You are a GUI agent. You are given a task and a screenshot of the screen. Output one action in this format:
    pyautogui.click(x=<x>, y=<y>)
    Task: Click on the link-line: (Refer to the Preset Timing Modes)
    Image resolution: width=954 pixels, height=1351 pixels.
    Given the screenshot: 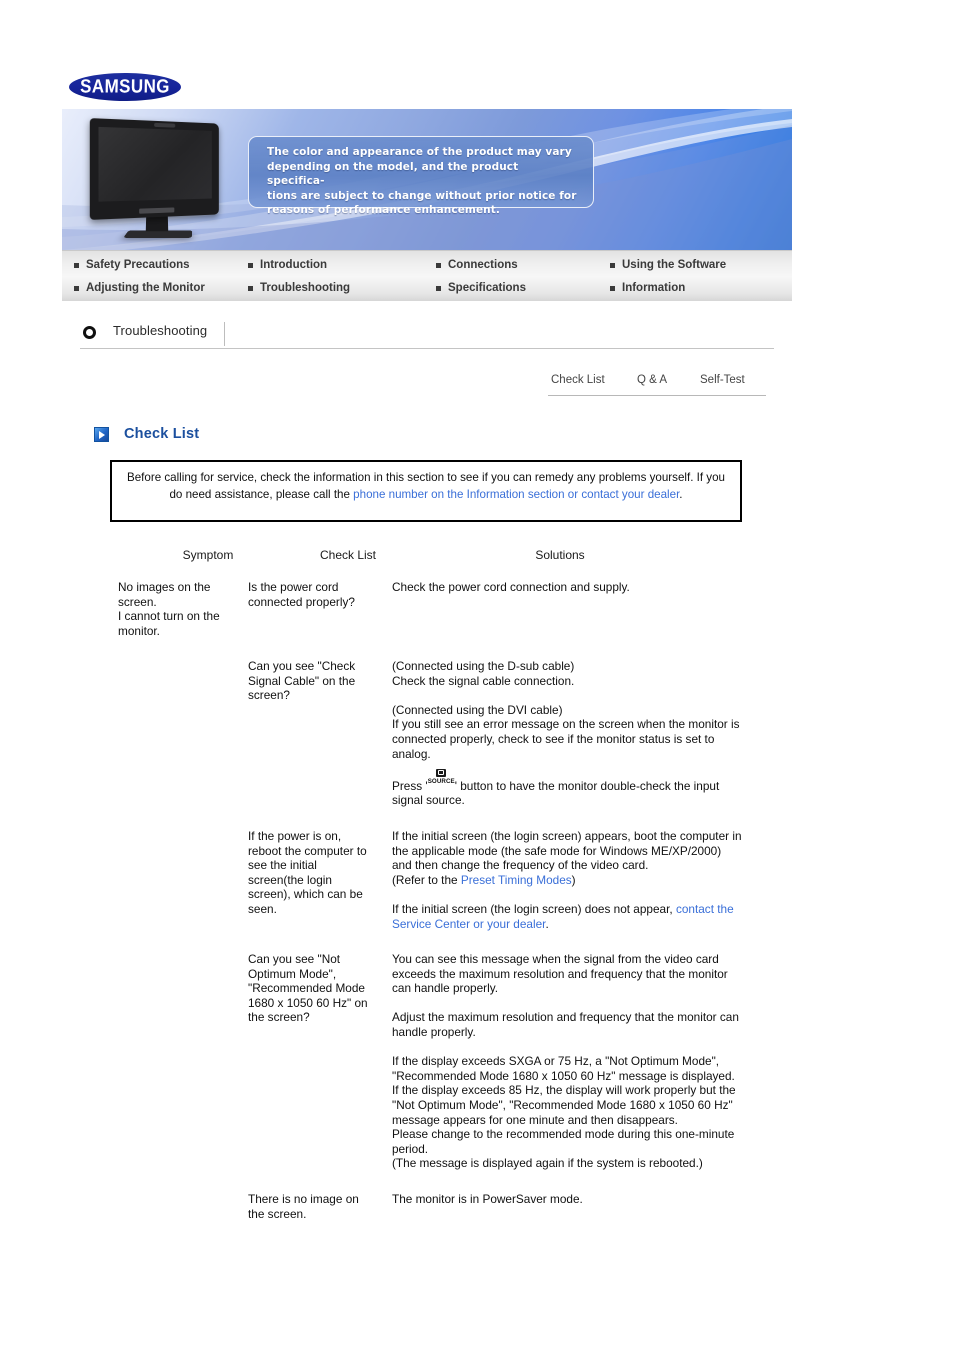 What is the action you would take?
    pyautogui.click(x=568, y=880)
    